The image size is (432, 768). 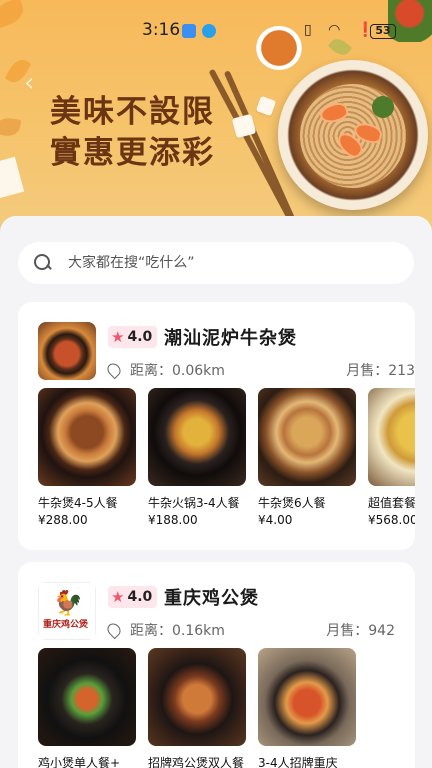 I want to click on monthly-sales: 月售：213, so click(x=380, y=371).